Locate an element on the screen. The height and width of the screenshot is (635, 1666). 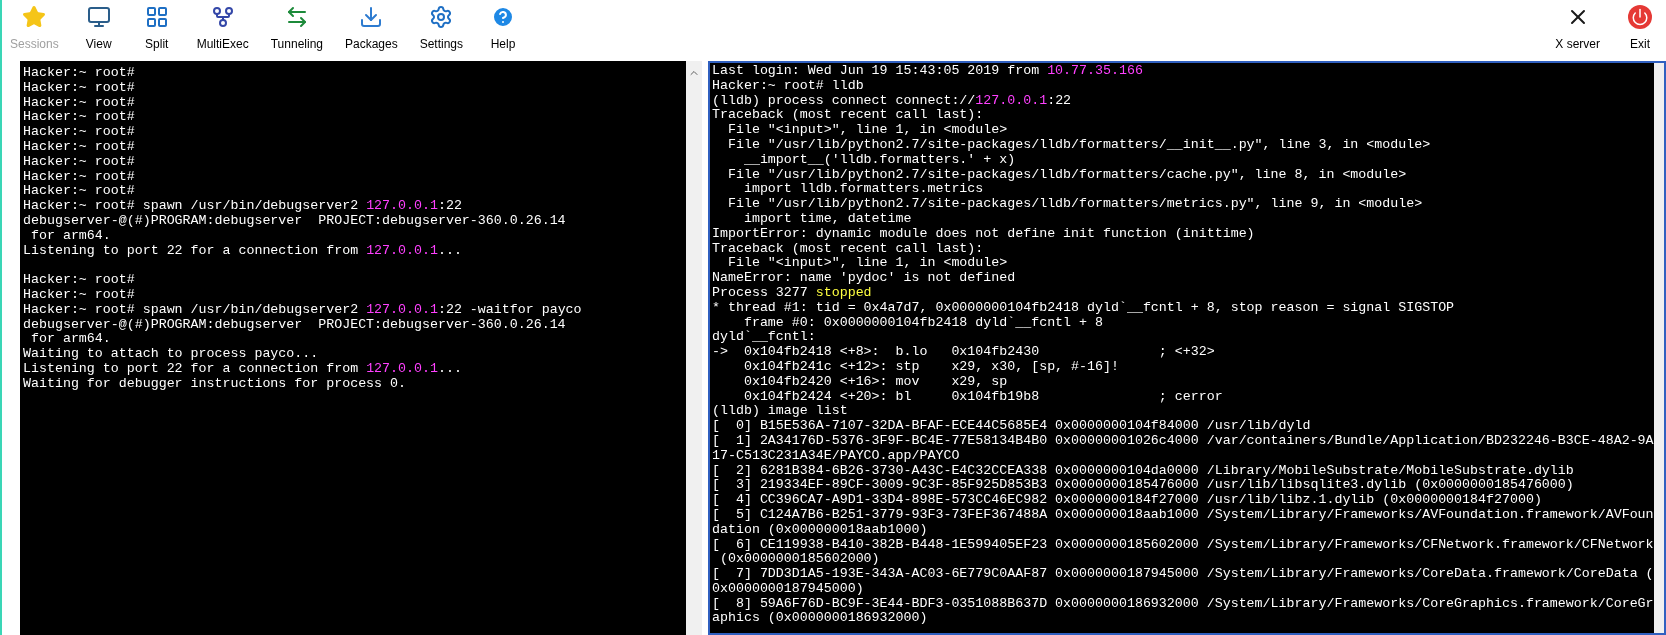
terminal-line: File "/usr/lib/python2.7/site-packages/lldb/formatters/metrics.py", line 9, in <module> is located at coordinates (1074, 204).